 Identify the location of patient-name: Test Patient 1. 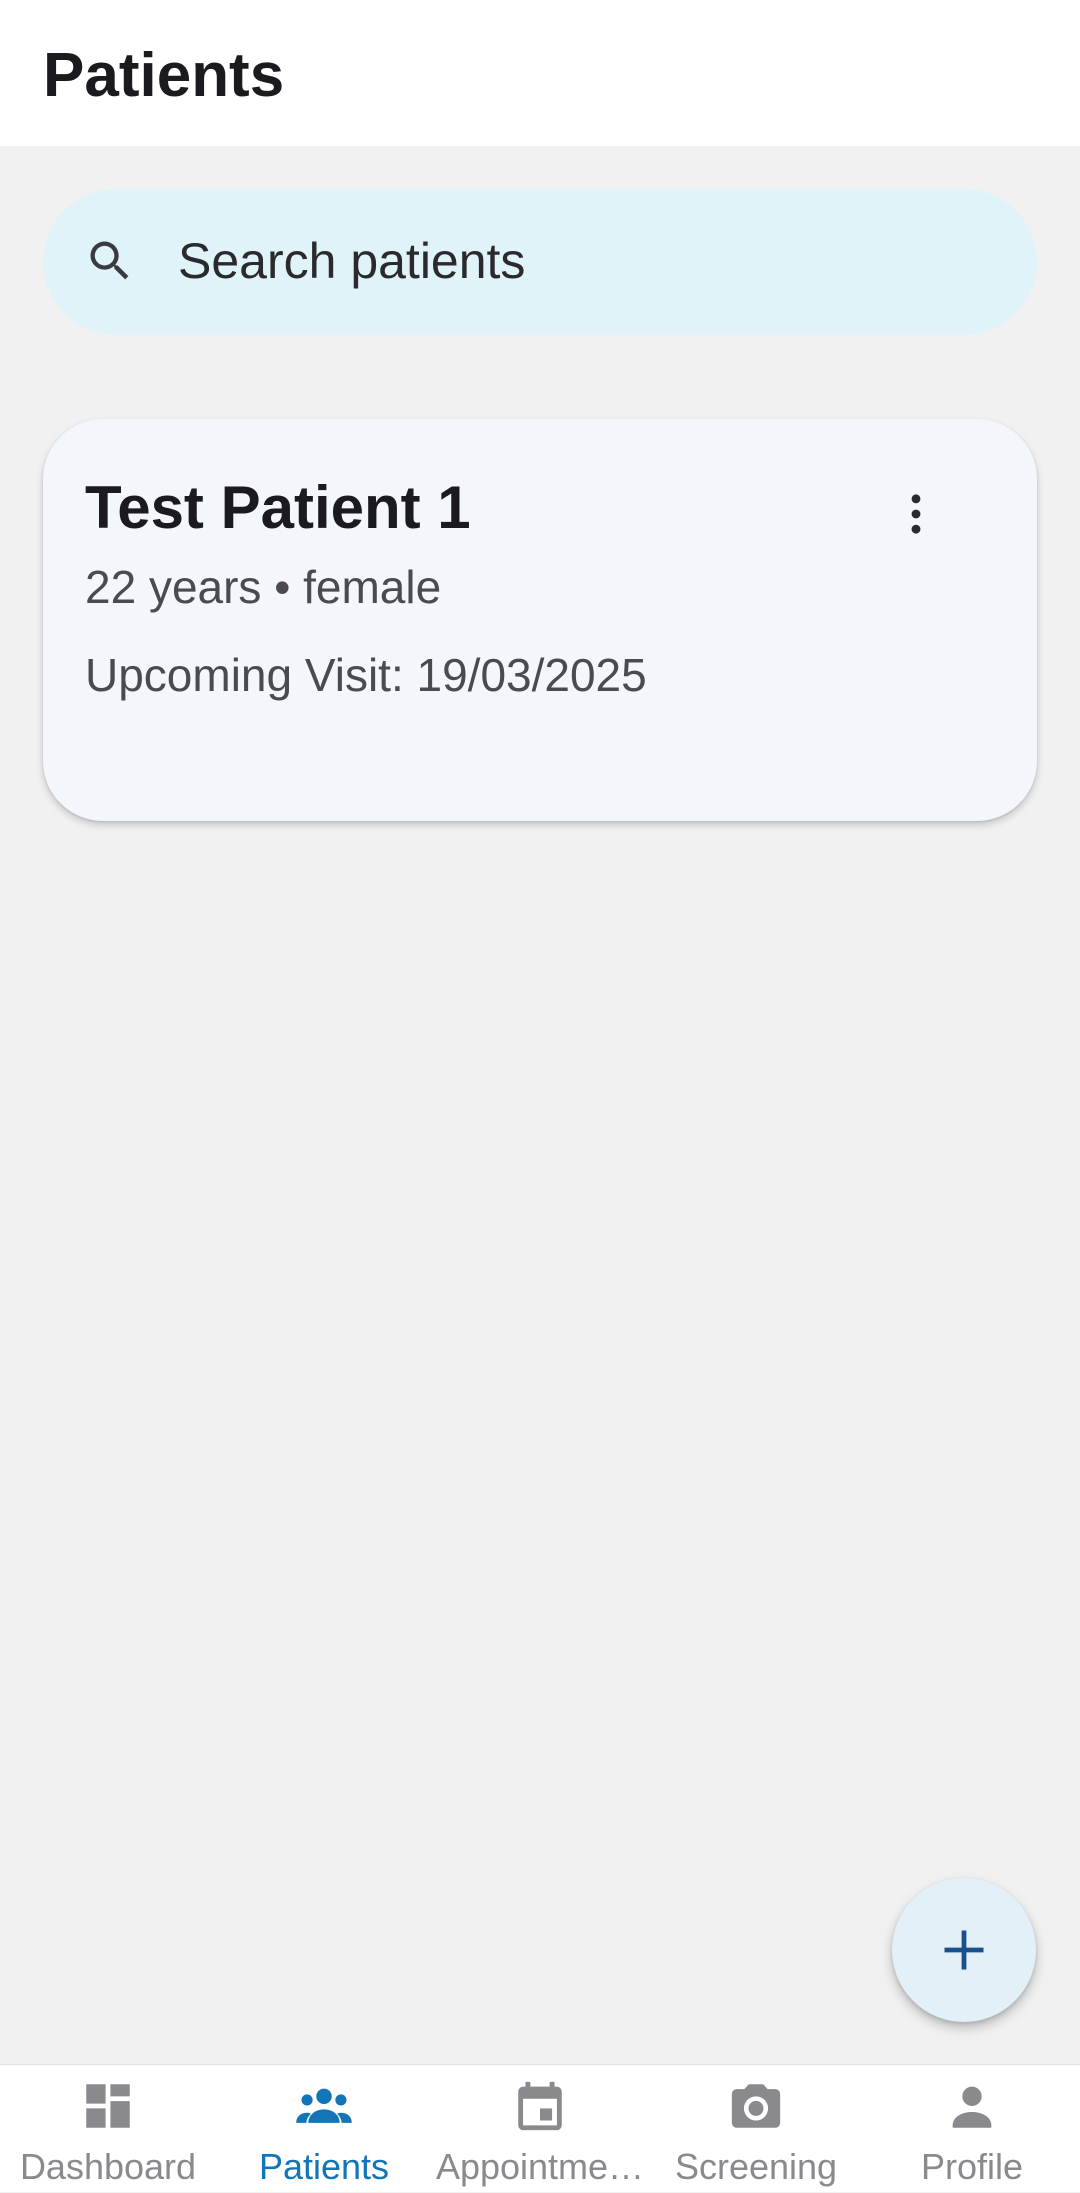
(278, 507).